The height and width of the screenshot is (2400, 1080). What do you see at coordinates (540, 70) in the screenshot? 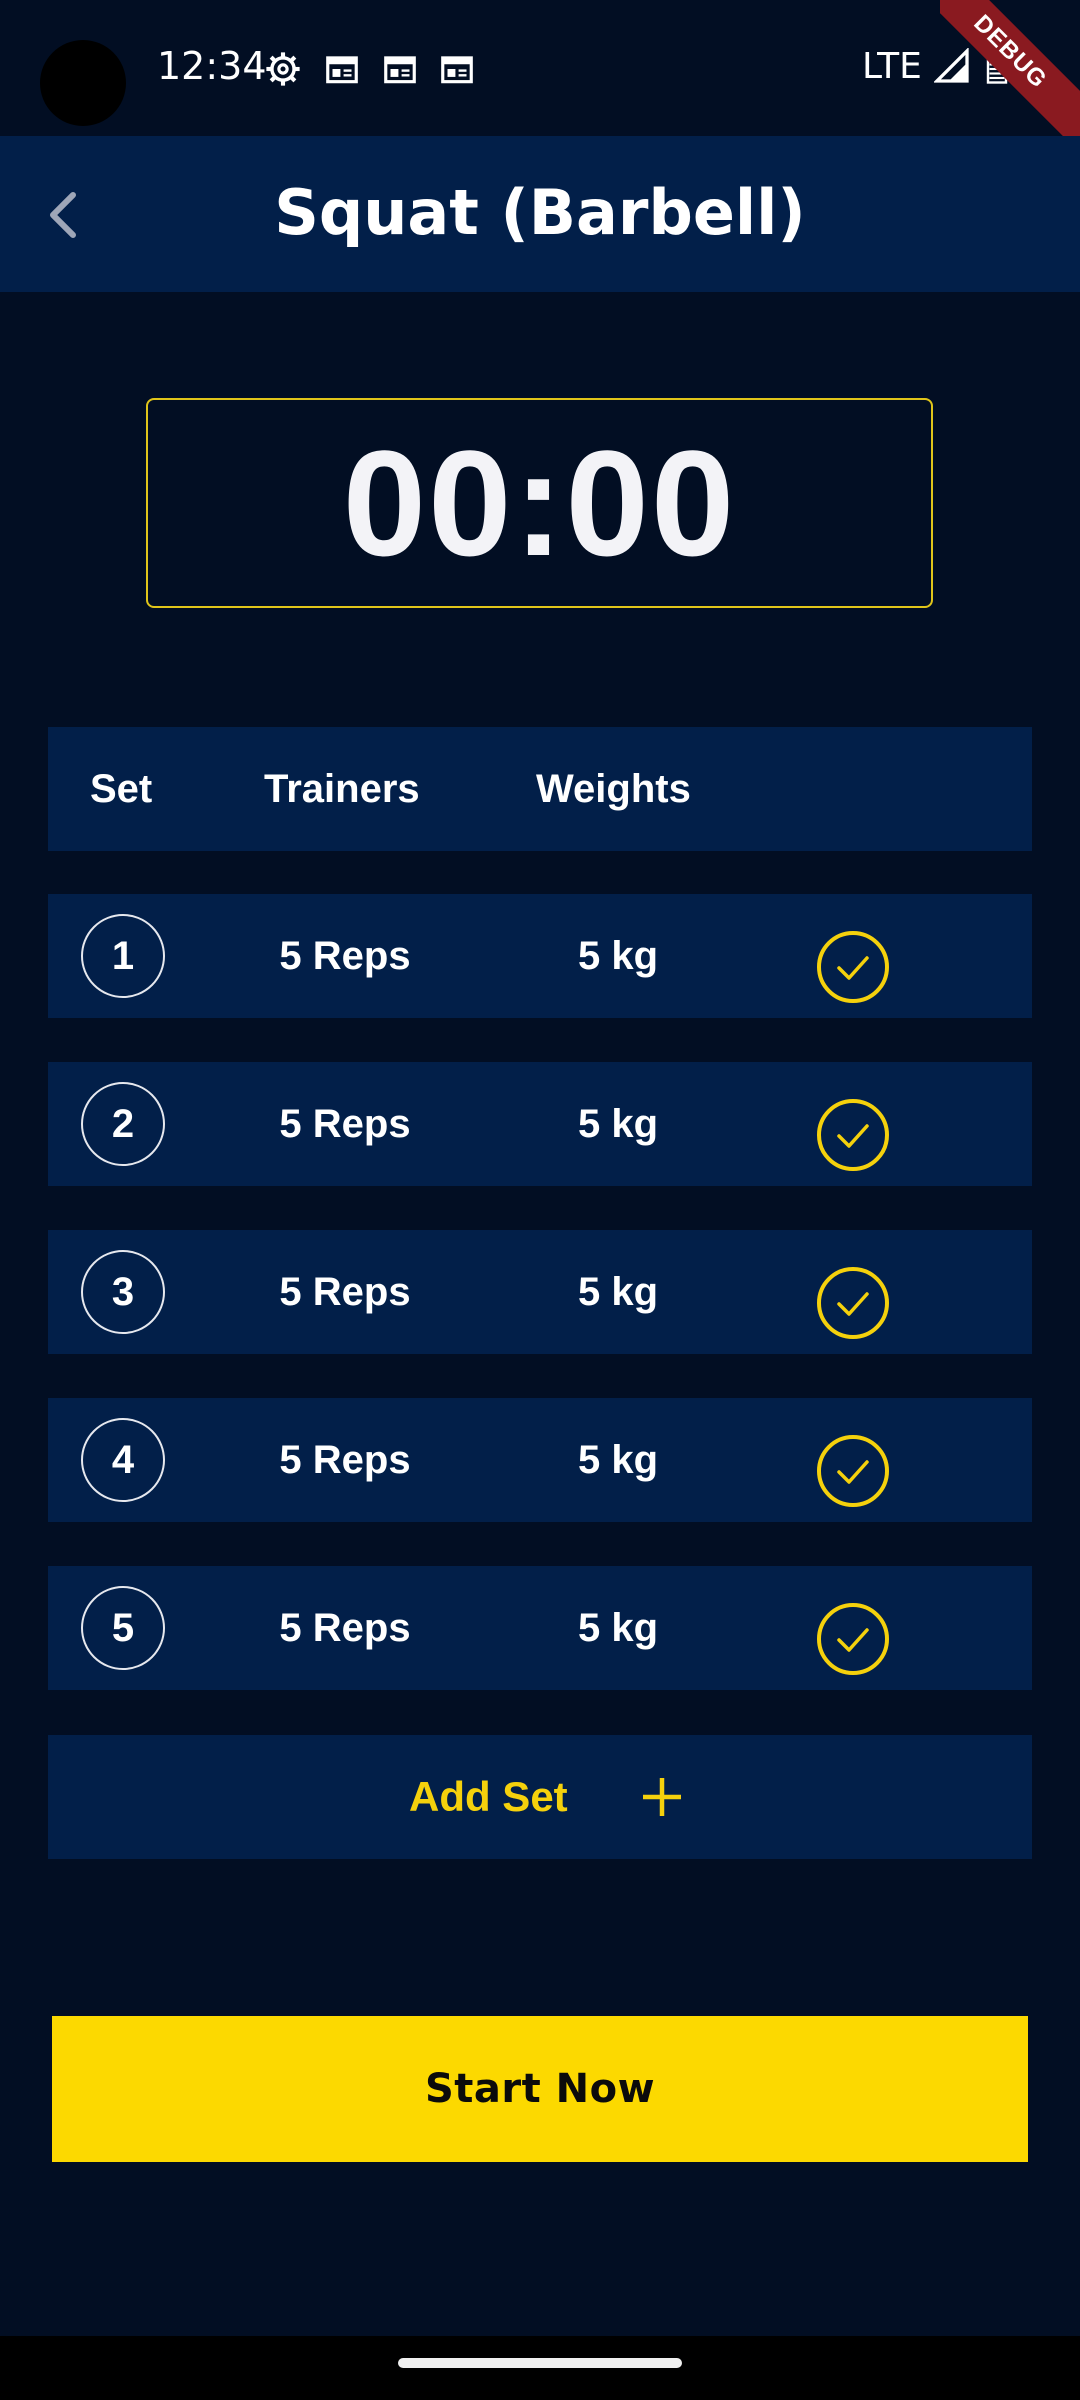
I see `status-bar: 12:34 LTE DEBUG` at bounding box center [540, 70].